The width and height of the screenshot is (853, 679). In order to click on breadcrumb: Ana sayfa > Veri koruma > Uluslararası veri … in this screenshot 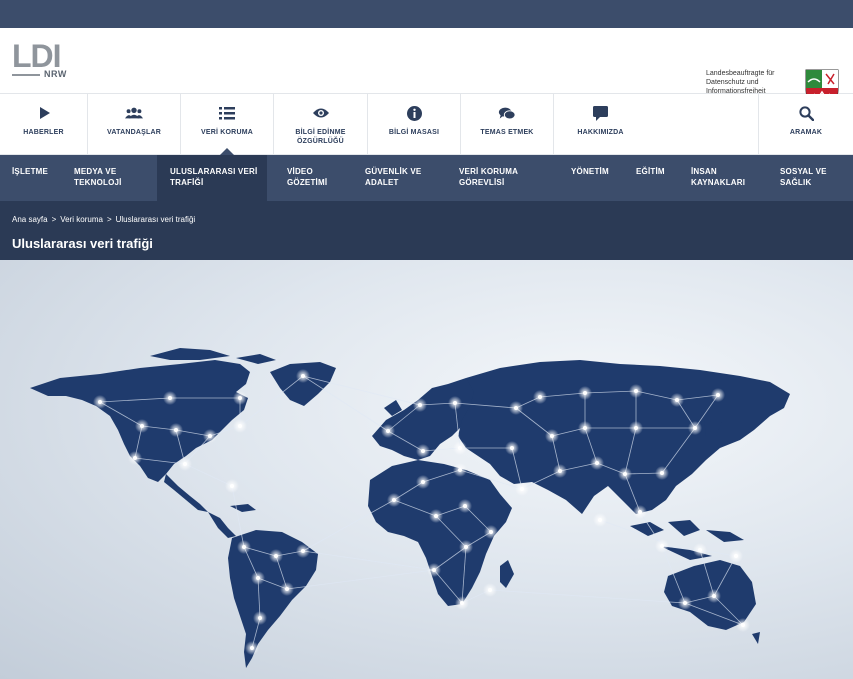, I will do `click(105, 219)`.